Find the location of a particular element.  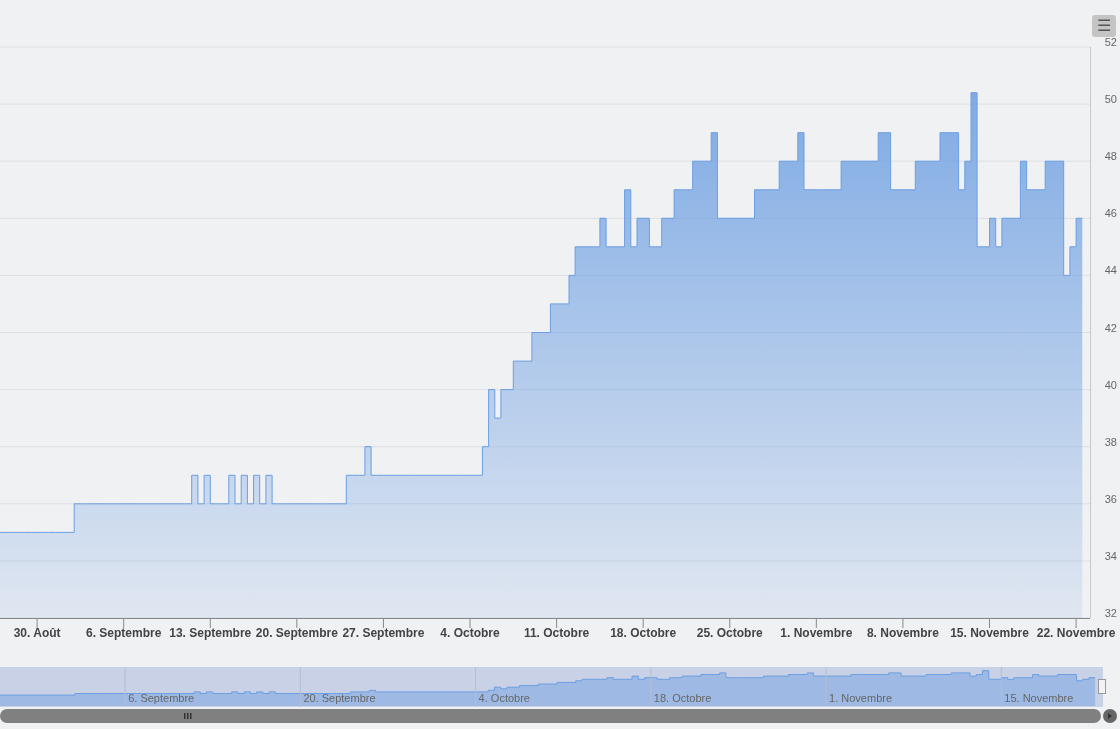

y-axis-label: 38 is located at coordinates (1110, 441).